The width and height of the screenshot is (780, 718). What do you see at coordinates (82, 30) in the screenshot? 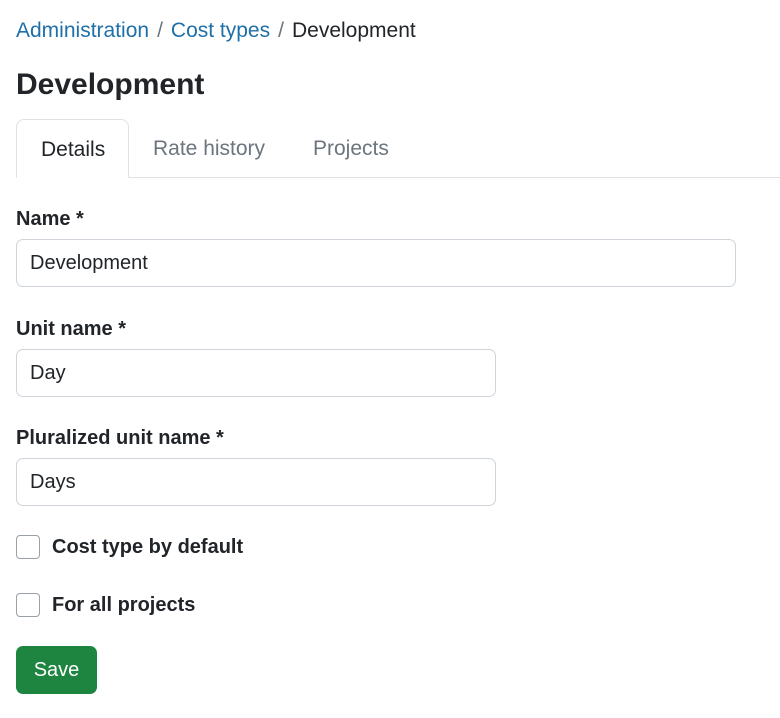
I see `breadcrumb-link-administration: Administration` at bounding box center [82, 30].